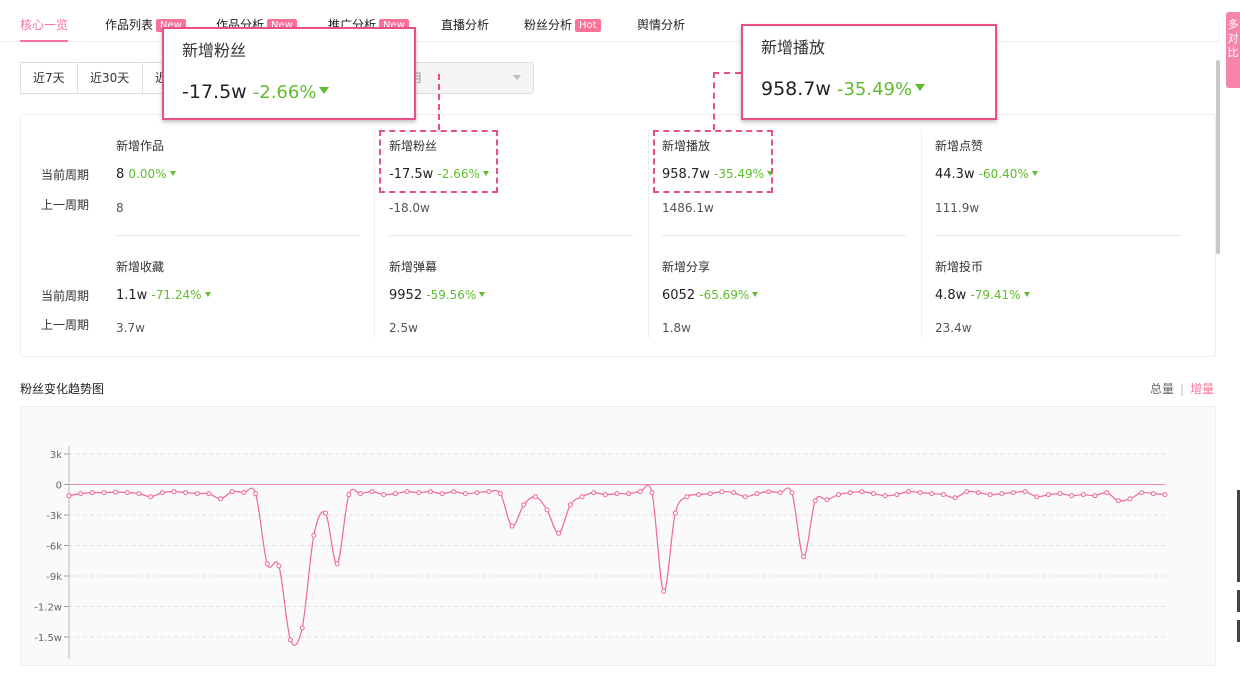  What do you see at coordinates (562, 24) in the screenshot?
I see `tab-fans-analysis: 粉丝分析 Hot` at bounding box center [562, 24].